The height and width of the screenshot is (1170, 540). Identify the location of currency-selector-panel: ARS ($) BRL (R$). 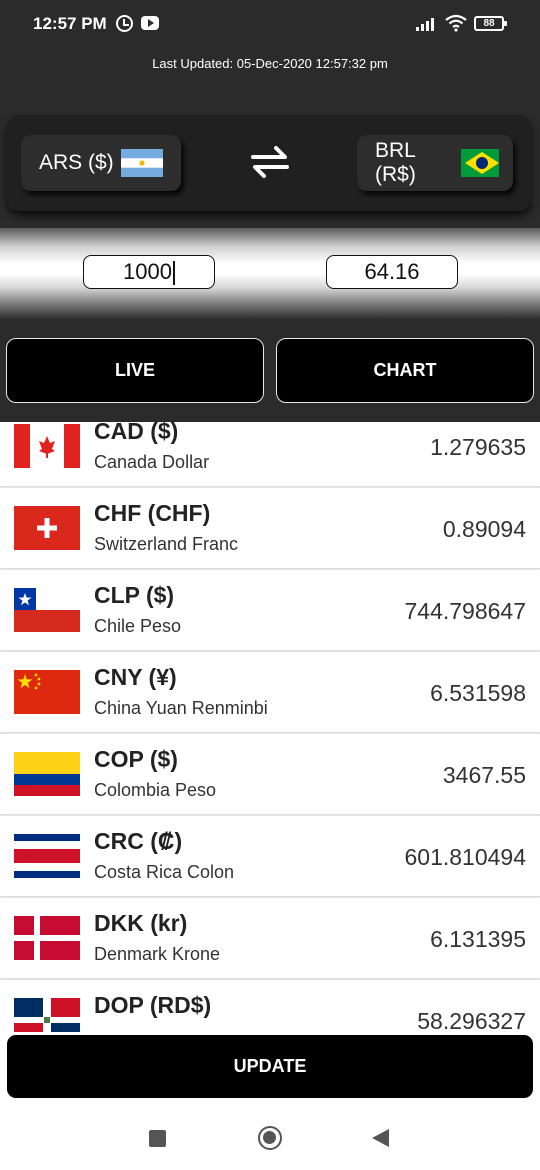
(269, 163).